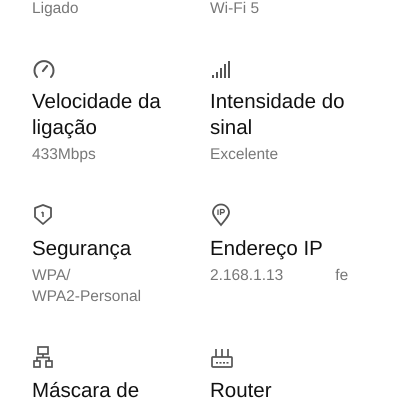 The width and height of the screenshot is (420, 420). What do you see at coordinates (341, 276) in the screenshot?
I see `info-value: fe` at bounding box center [341, 276].